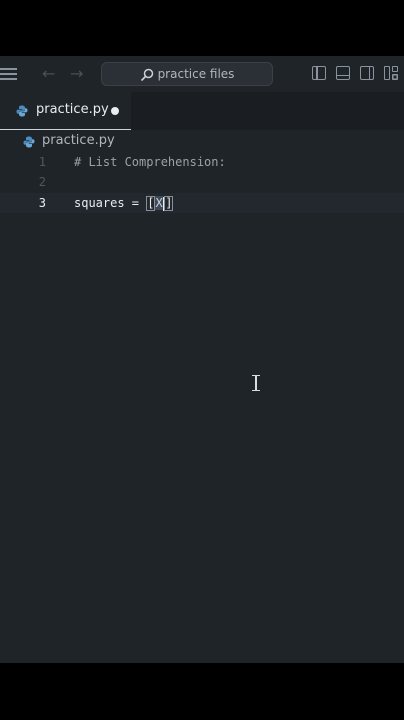  I want to click on unsaved-dot-icon, so click(115, 111).